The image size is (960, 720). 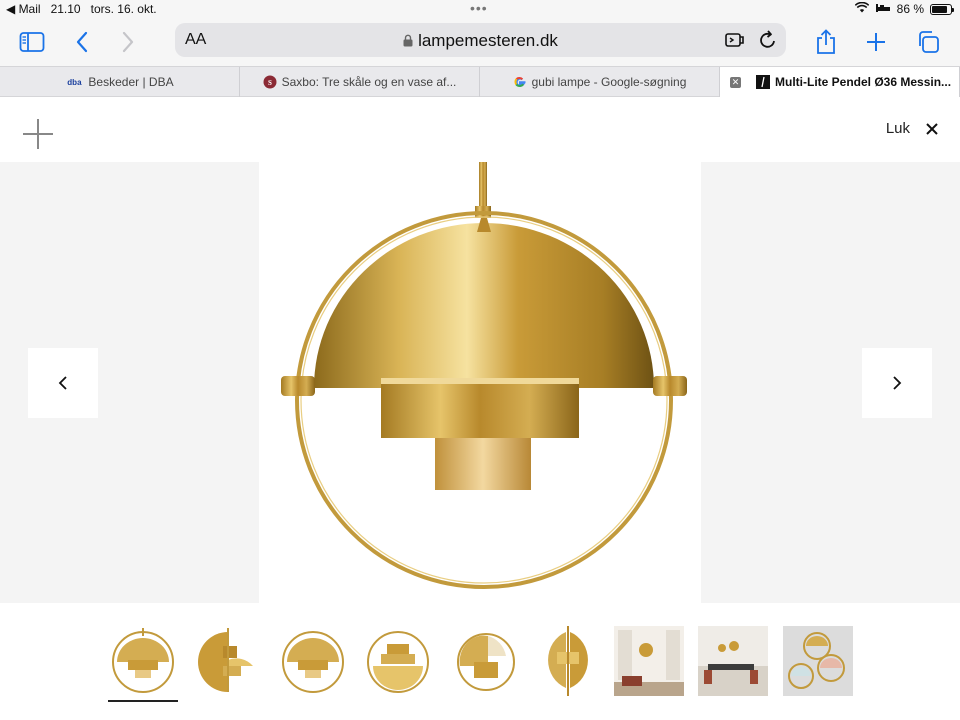 I want to click on forward-icon, so click(x=128, y=42).